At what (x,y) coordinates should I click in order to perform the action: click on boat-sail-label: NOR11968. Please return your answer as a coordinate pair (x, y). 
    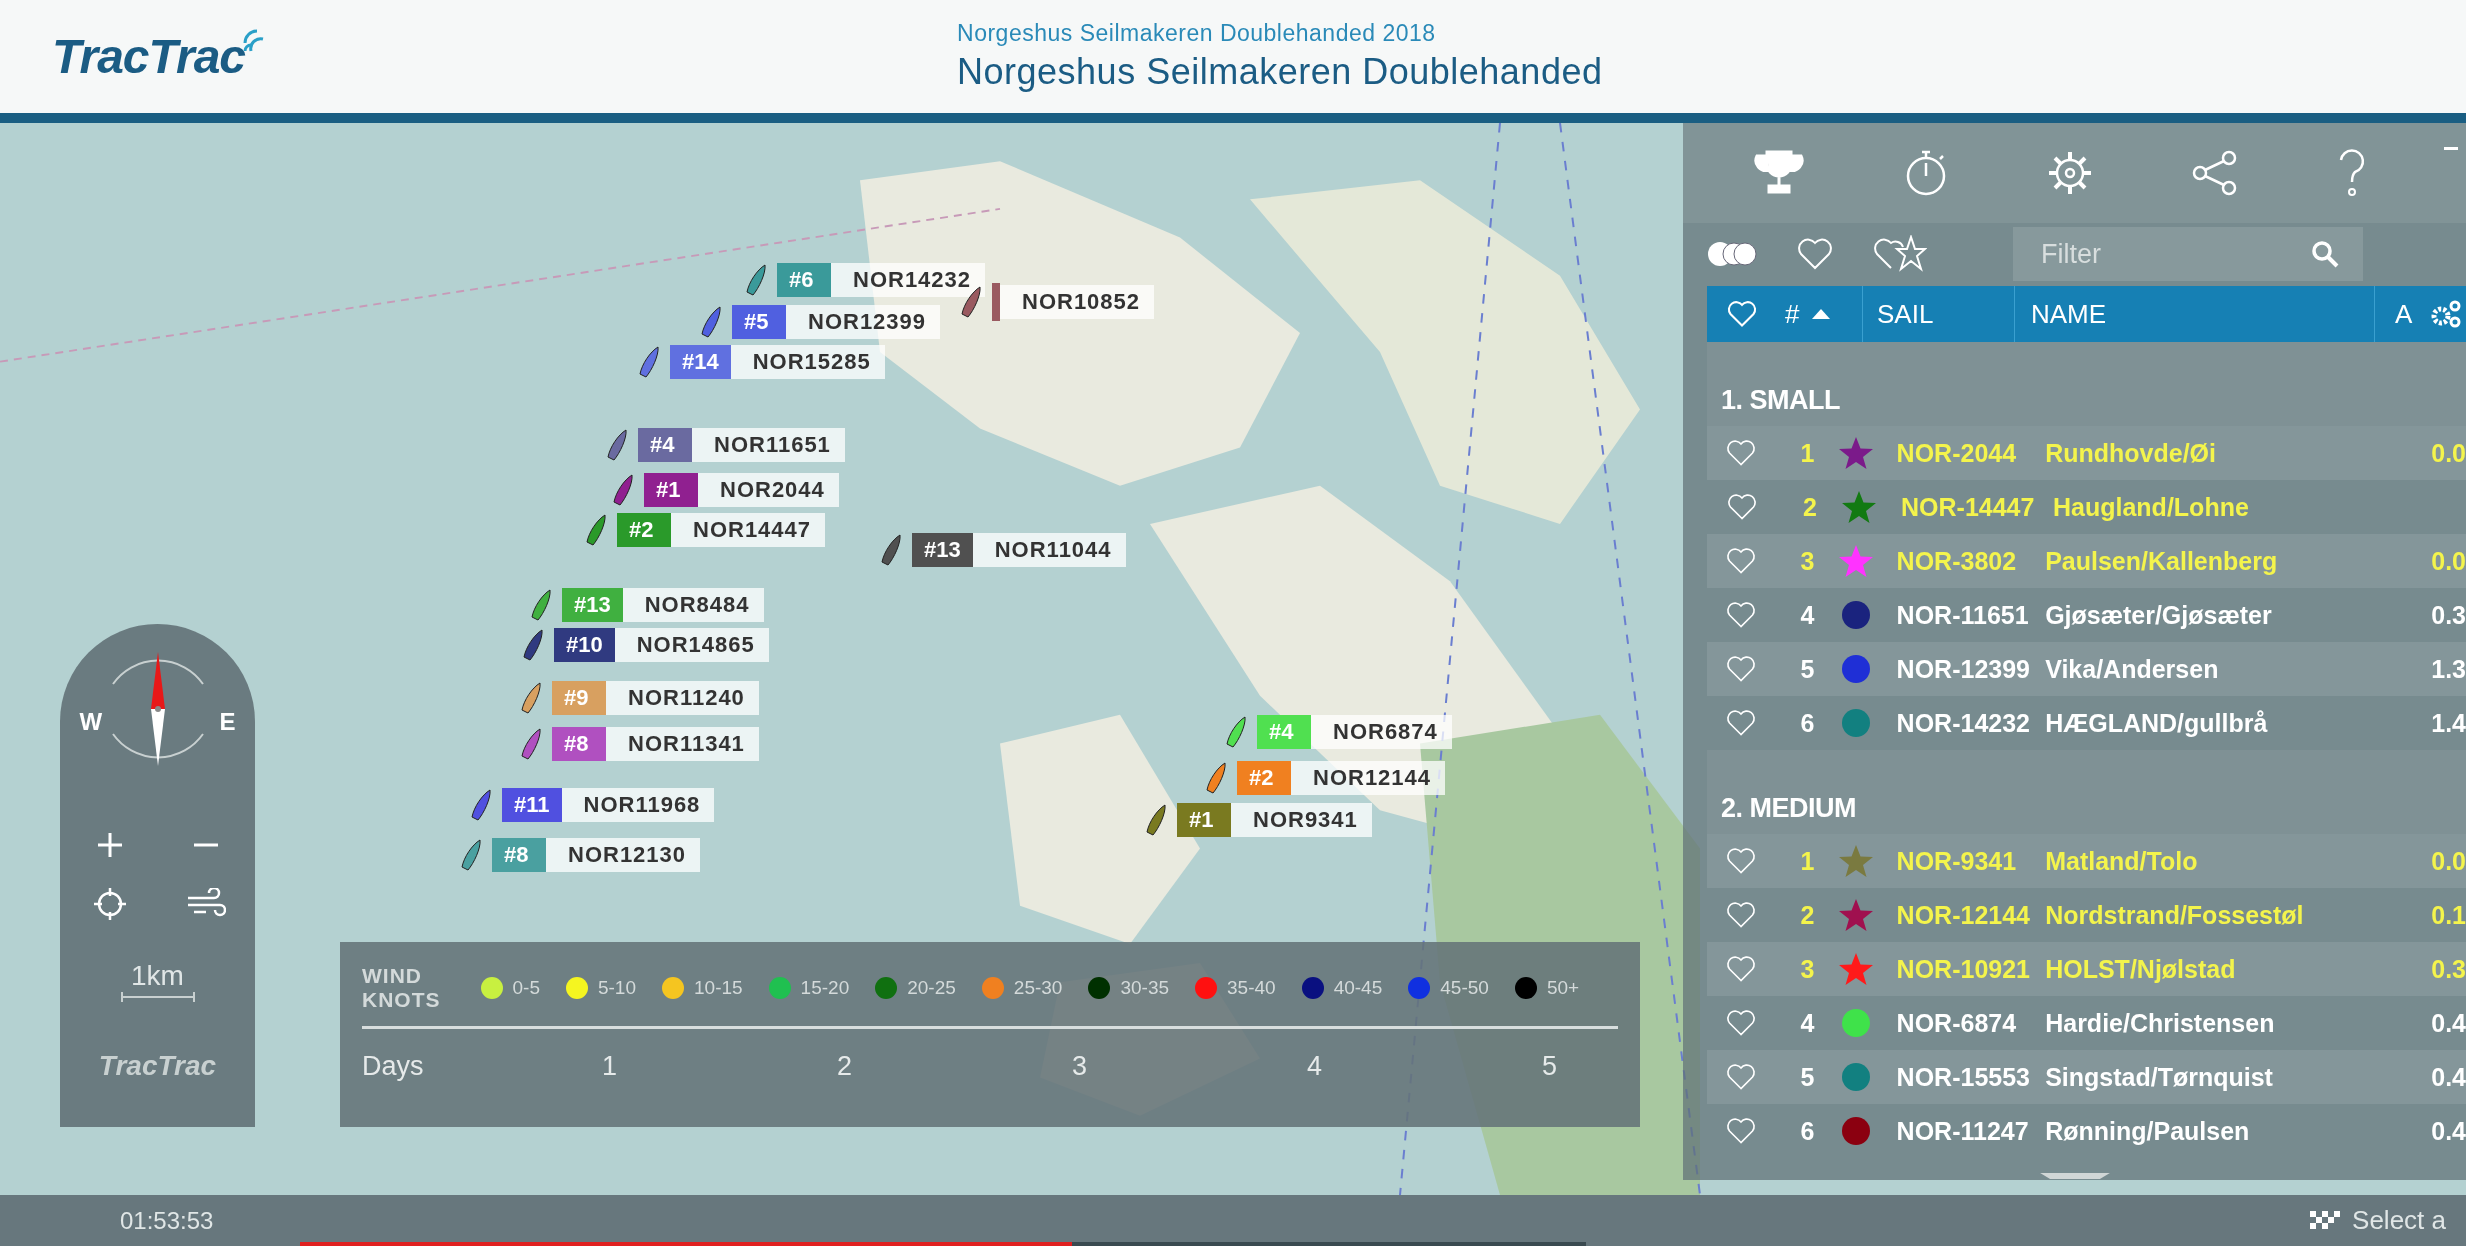
    Looking at the image, I should click on (638, 805).